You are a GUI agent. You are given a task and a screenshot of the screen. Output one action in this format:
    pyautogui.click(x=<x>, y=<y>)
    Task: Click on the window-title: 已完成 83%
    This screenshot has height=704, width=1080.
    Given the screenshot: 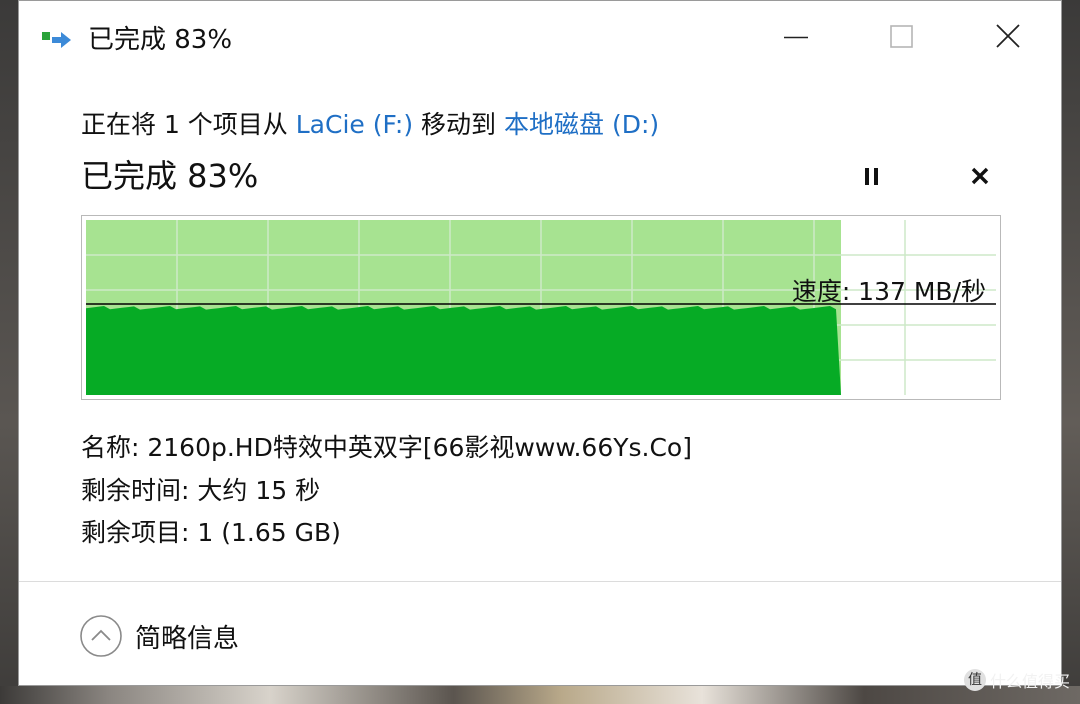 What is the action you would take?
    pyautogui.click(x=160, y=40)
    